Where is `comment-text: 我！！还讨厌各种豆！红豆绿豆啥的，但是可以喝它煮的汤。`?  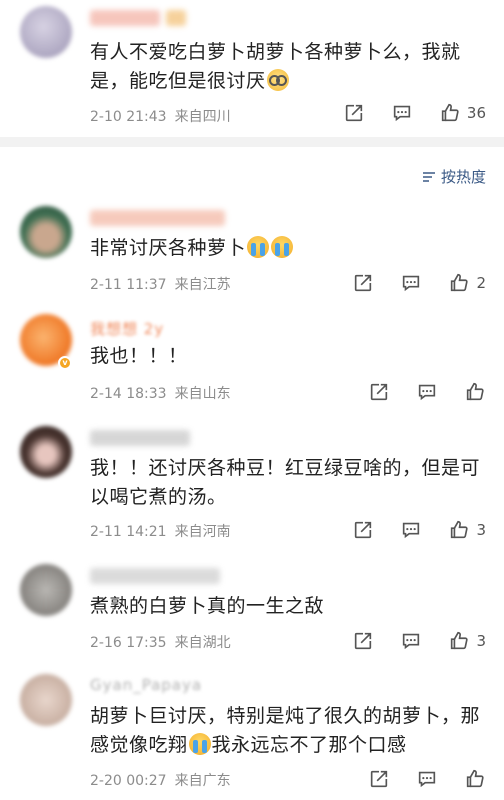 comment-text: 我！！还讨厌各种豆！红豆绿豆啥的，但是可以喝它煮的汤。 is located at coordinates (285, 482).